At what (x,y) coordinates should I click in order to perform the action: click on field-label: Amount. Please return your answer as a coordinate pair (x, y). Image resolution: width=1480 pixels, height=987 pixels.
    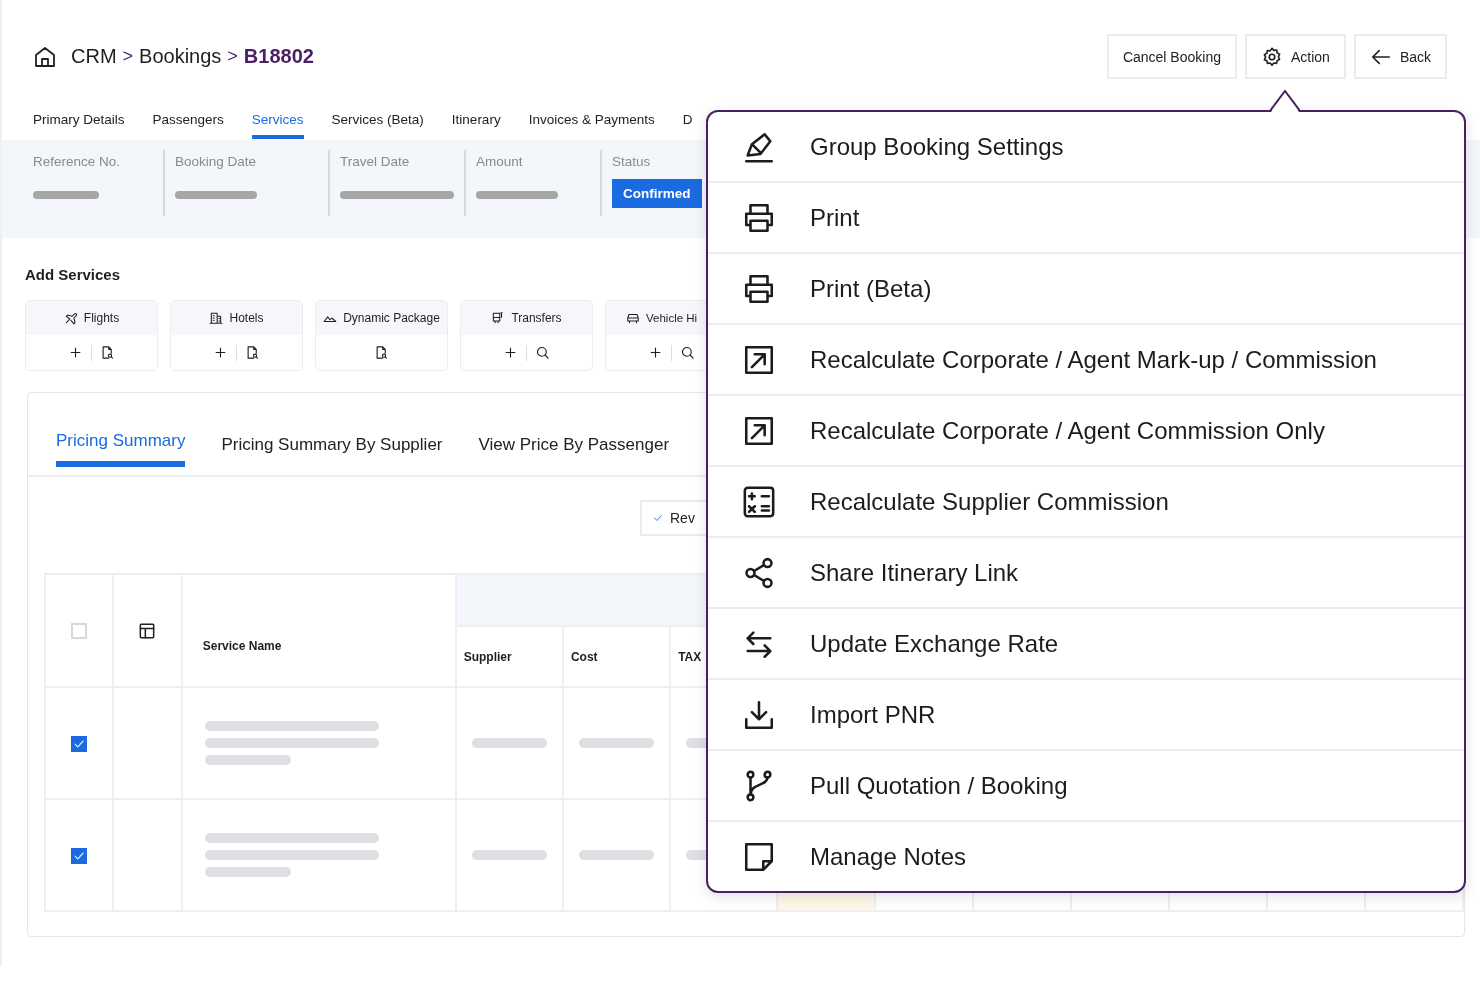
    Looking at the image, I should click on (500, 161).